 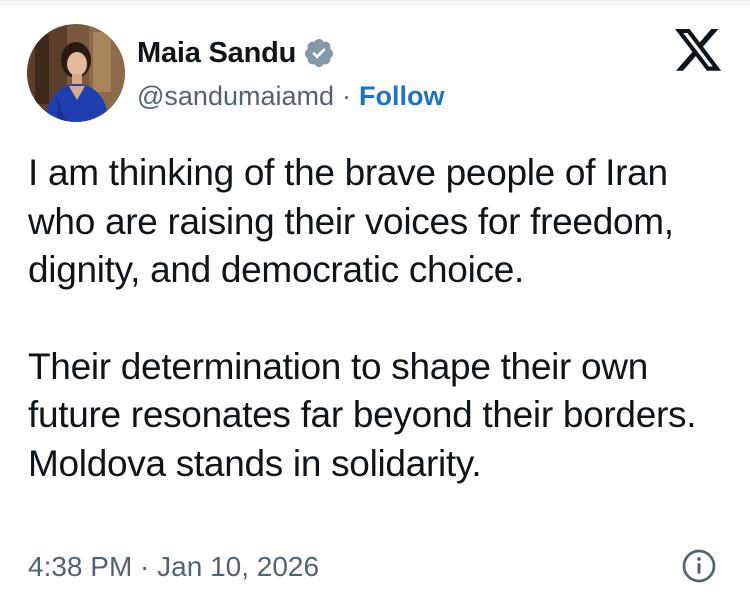 What do you see at coordinates (319, 53) in the screenshot?
I see `verified-badge-icon` at bounding box center [319, 53].